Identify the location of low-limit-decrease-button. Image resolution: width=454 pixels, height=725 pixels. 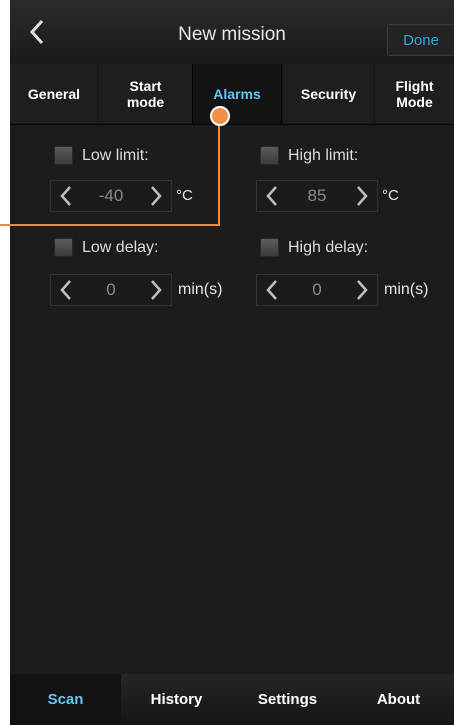
(66, 196).